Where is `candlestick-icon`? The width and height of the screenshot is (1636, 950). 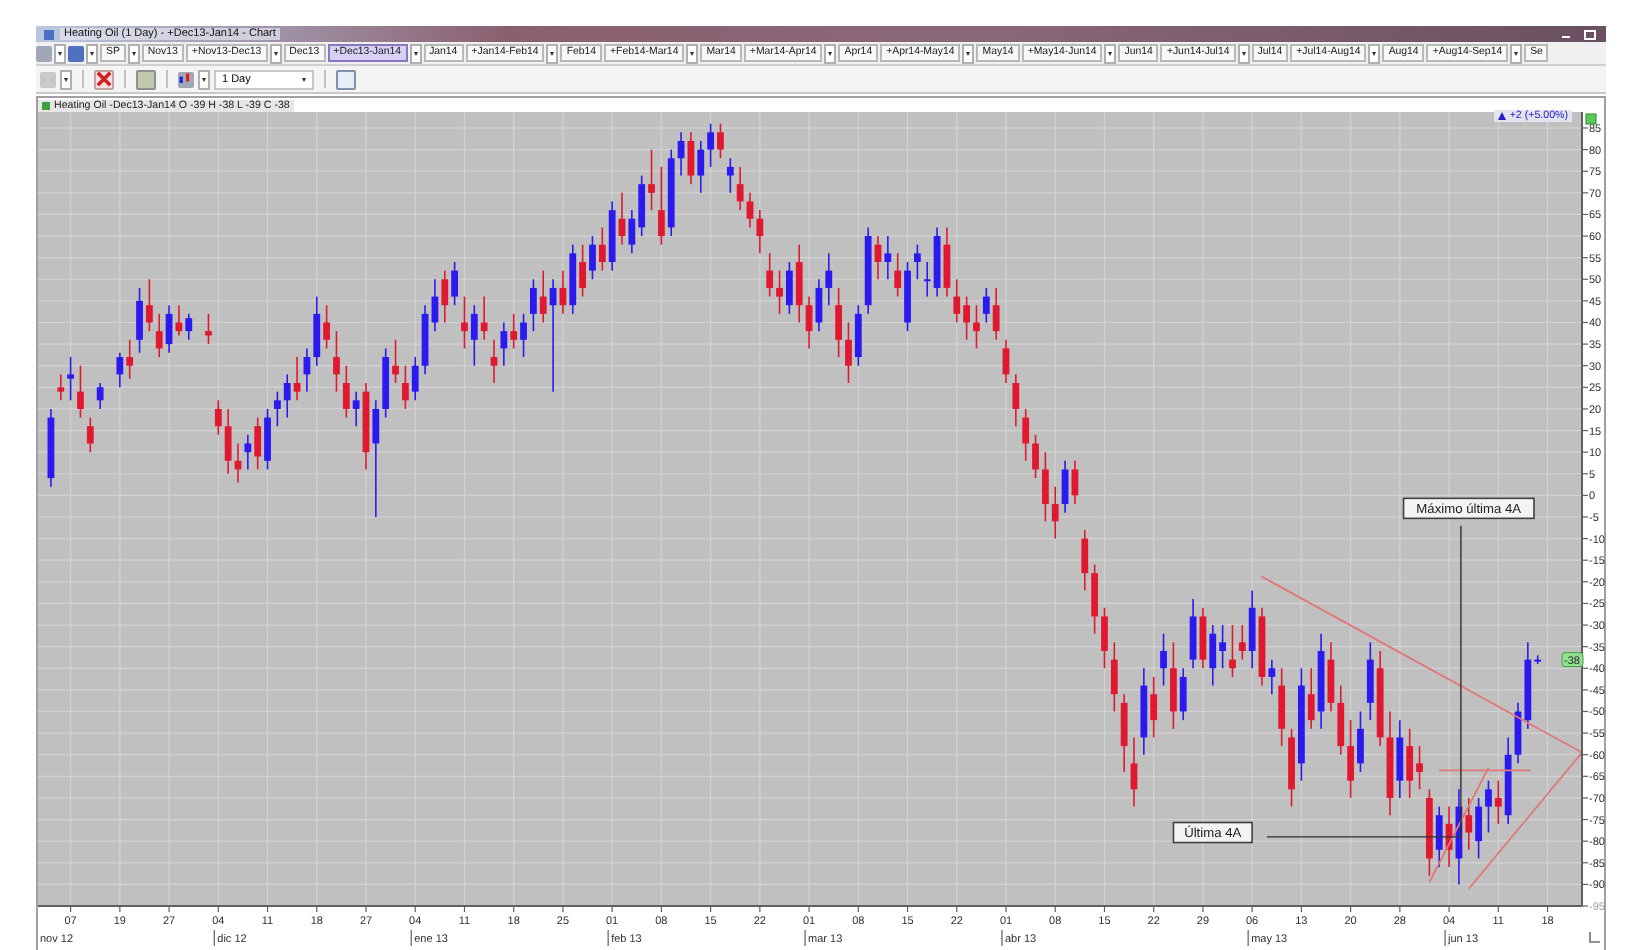 candlestick-icon is located at coordinates (186, 79).